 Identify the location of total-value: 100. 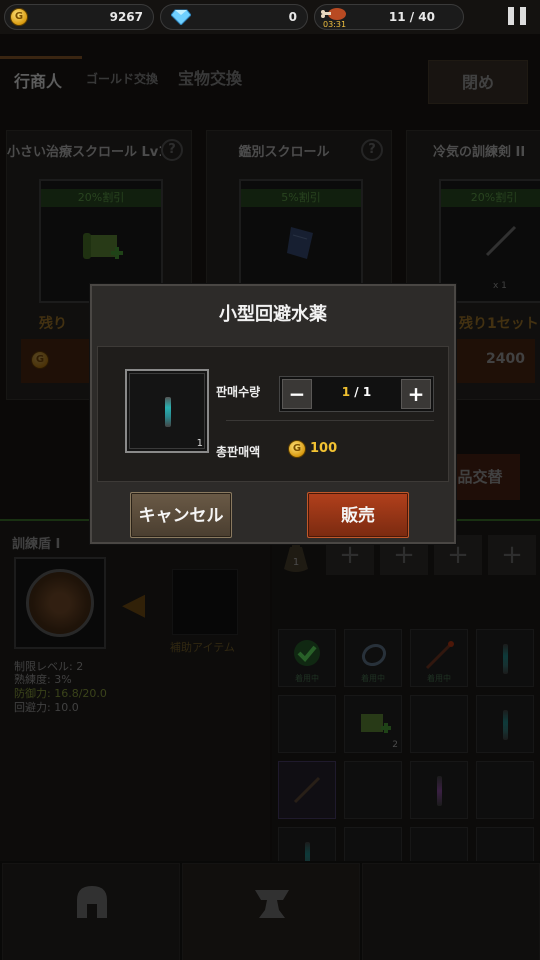
(324, 448).